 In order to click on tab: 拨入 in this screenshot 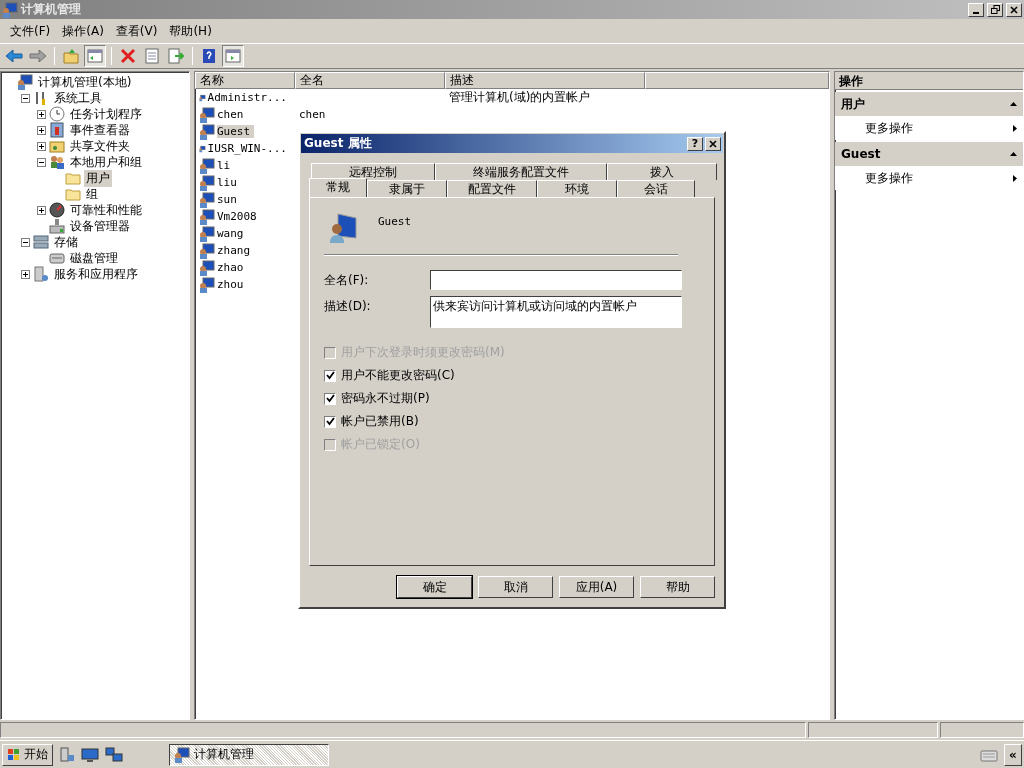, I will do `click(662, 171)`.